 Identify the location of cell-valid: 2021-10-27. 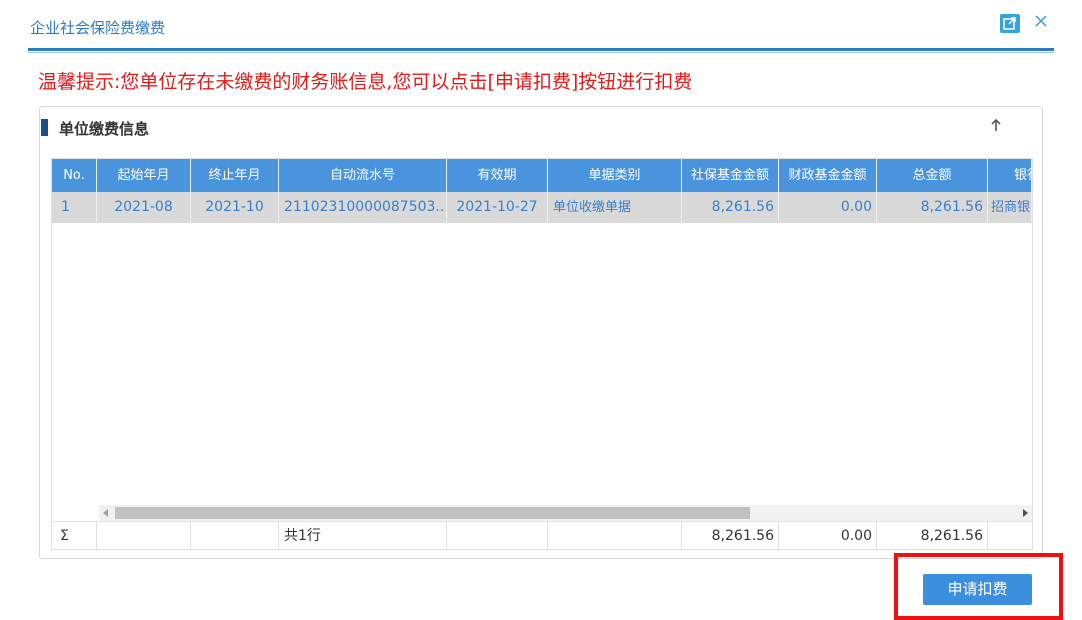
(497, 207).